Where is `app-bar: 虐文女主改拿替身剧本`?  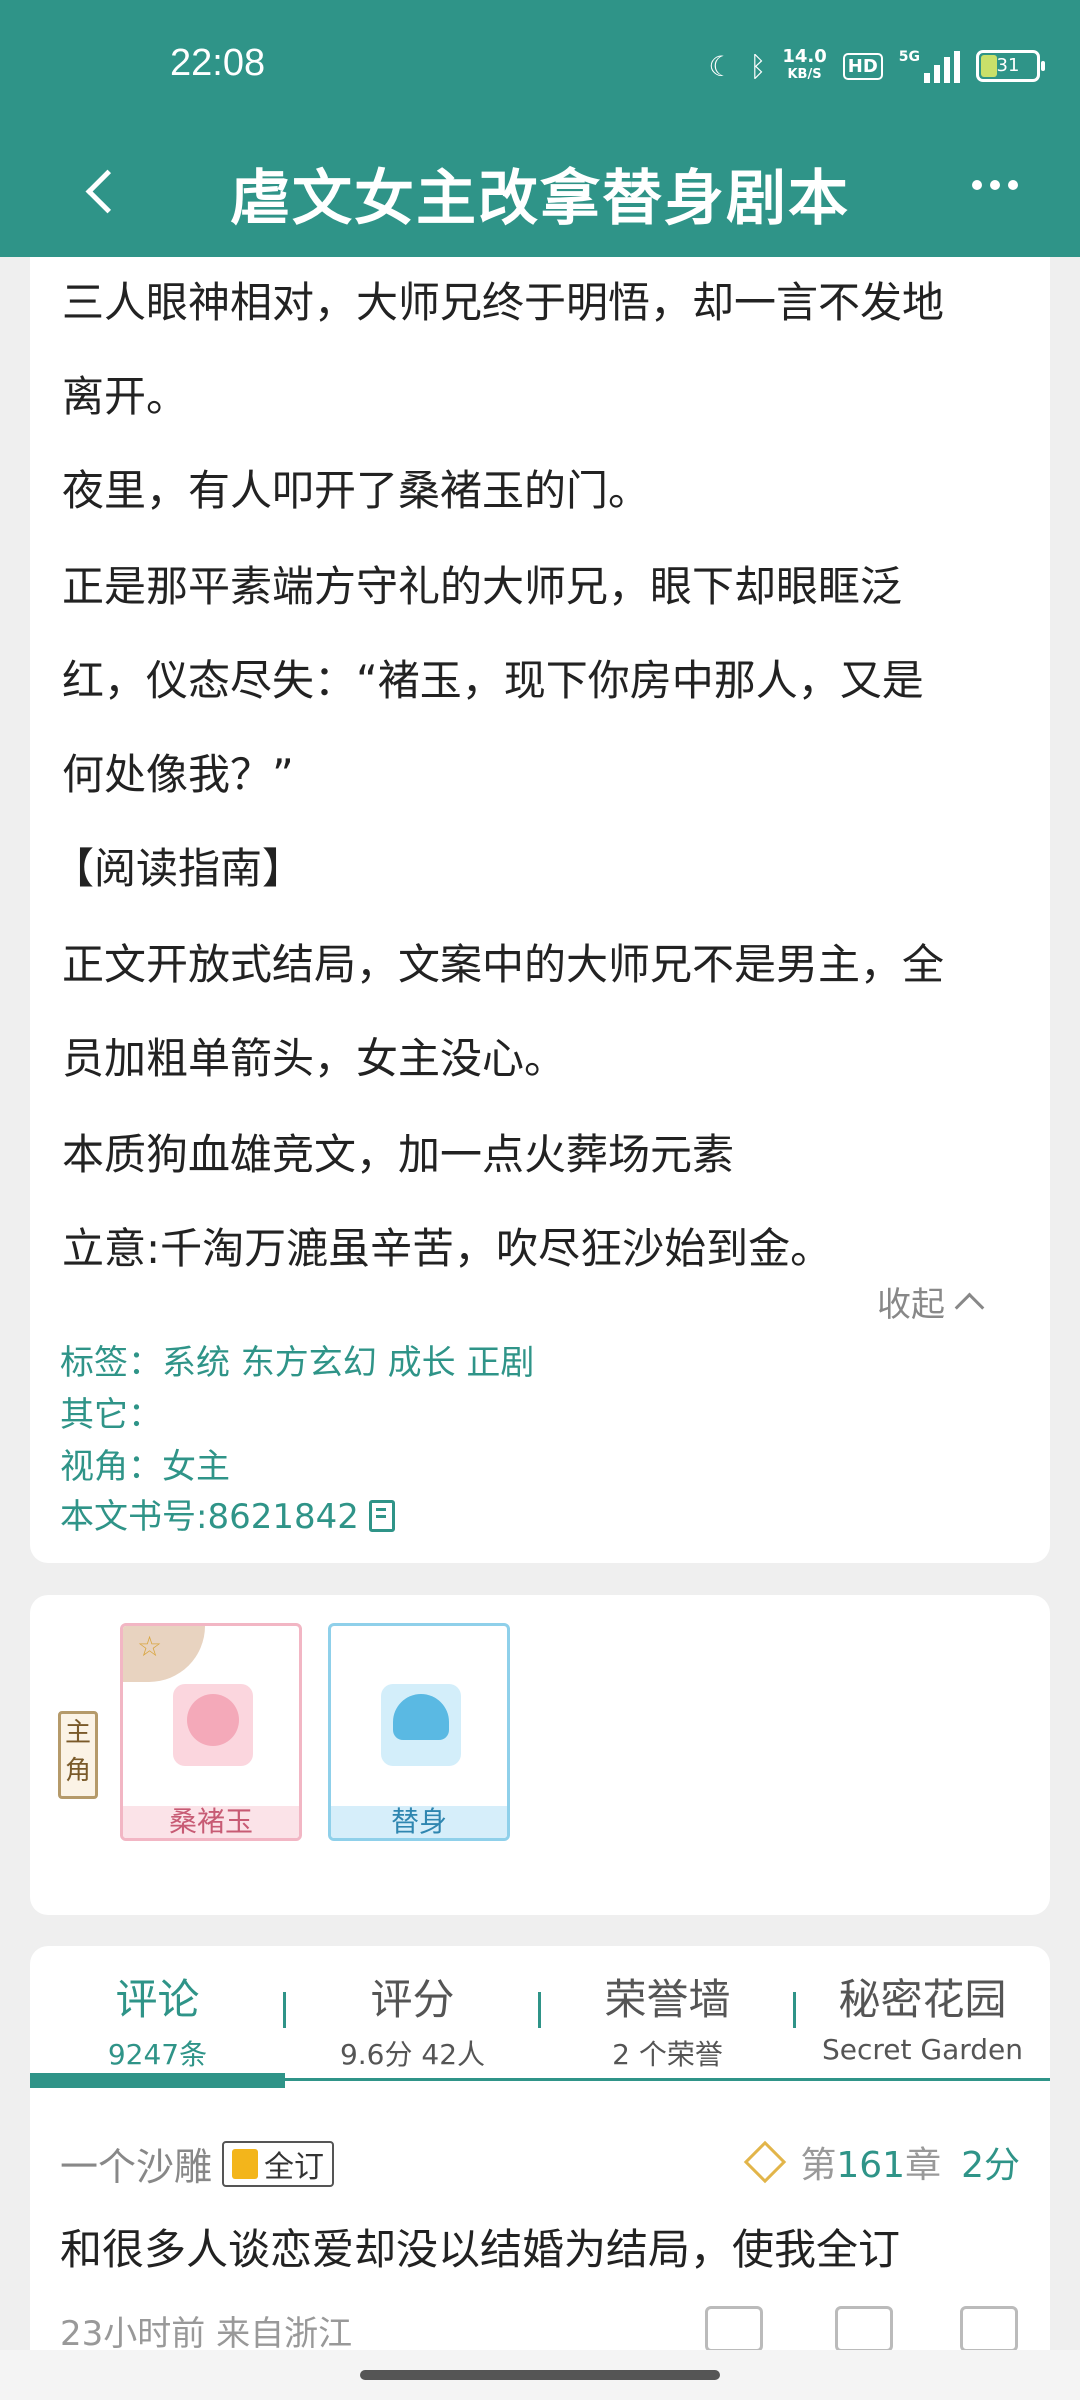
app-bar: 虐文女主改拿替身剧本 is located at coordinates (540, 193).